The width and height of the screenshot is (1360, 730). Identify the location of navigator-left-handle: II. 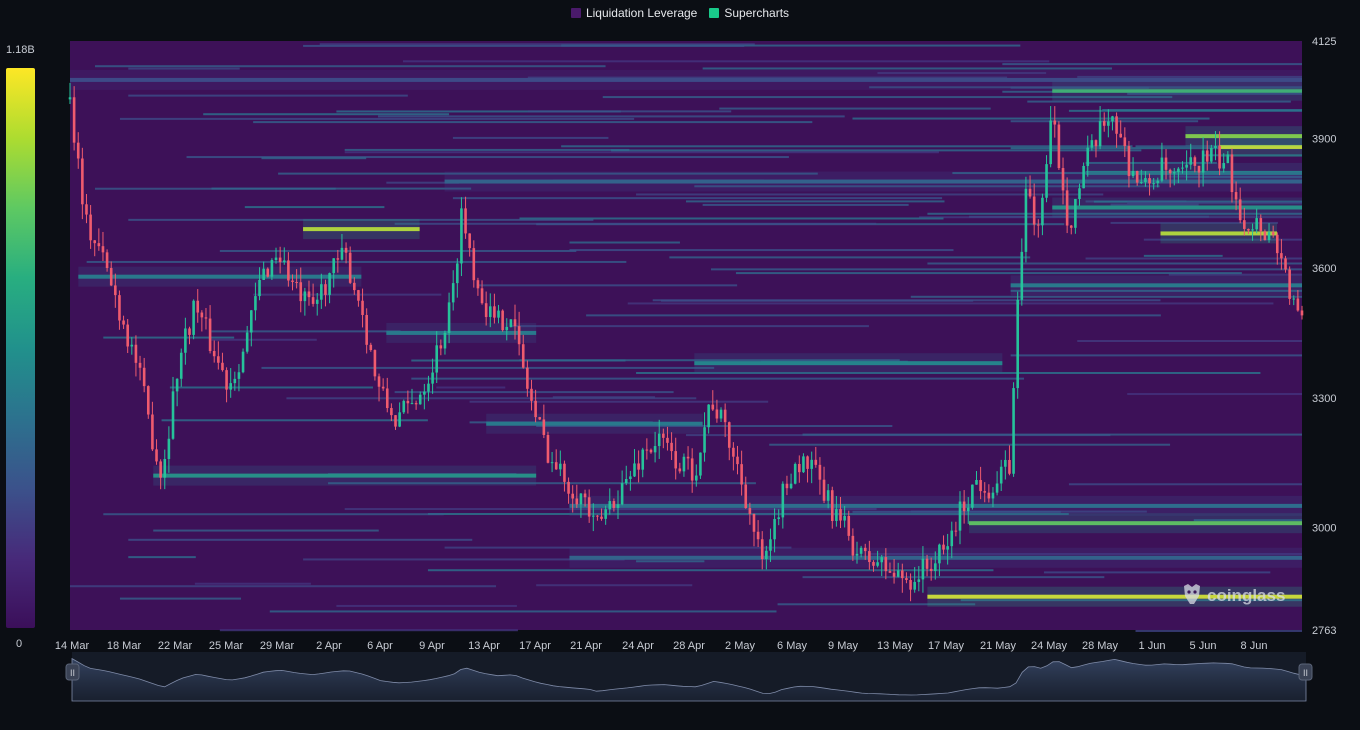
(72, 672).